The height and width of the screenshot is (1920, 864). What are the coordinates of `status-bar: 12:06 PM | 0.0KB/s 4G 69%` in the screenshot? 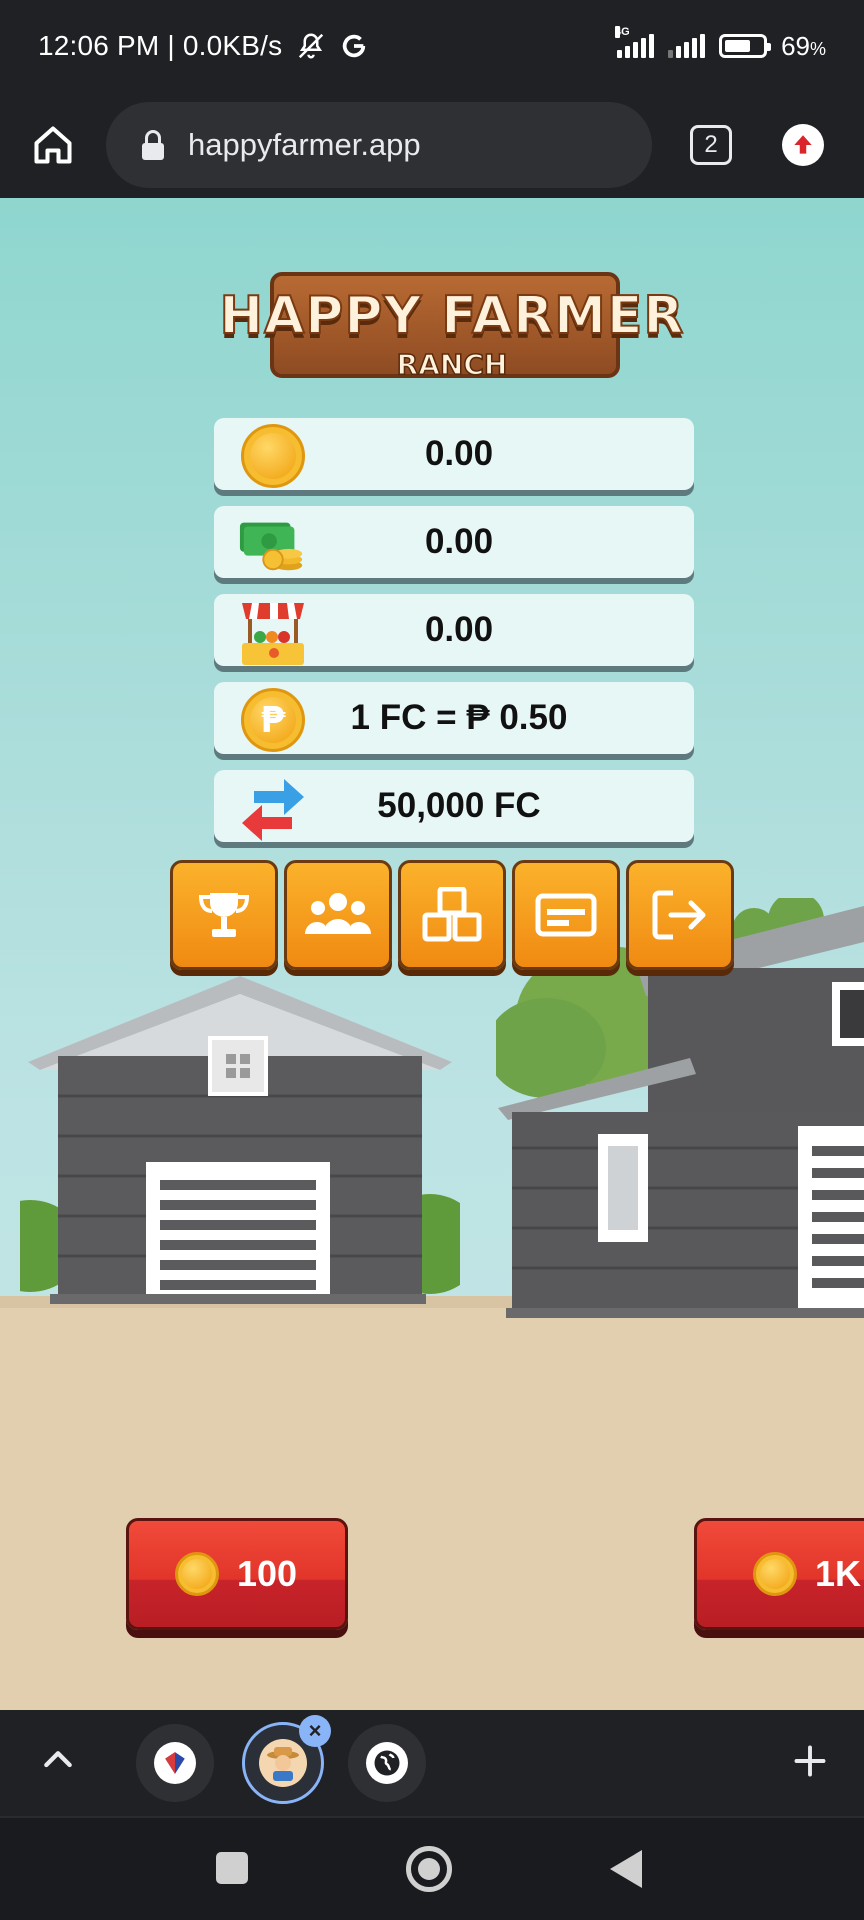 It's located at (432, 46).